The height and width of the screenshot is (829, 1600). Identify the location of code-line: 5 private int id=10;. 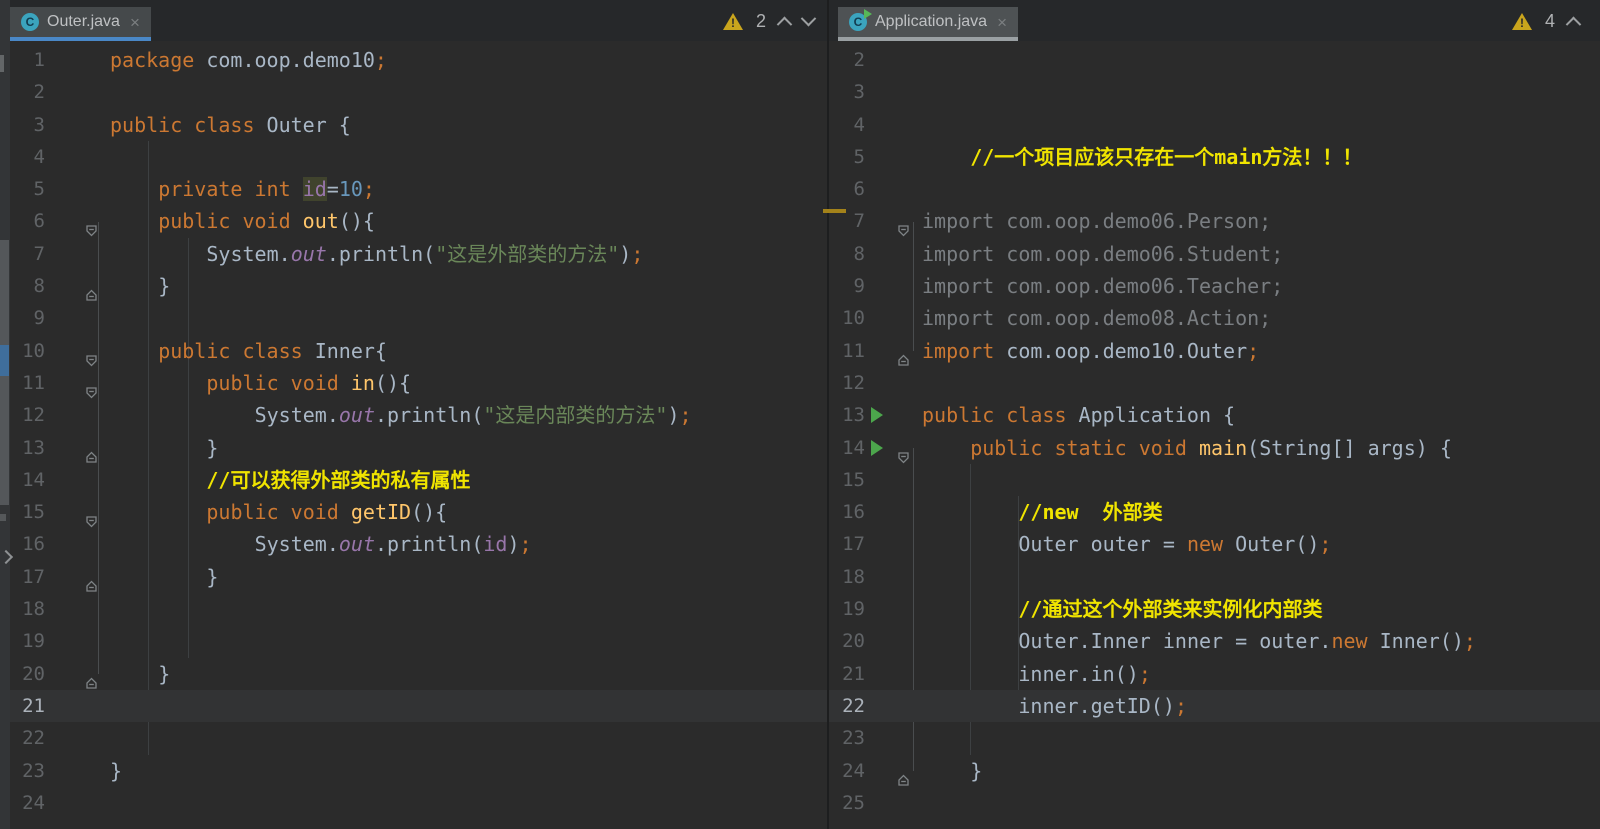
(418, 189).